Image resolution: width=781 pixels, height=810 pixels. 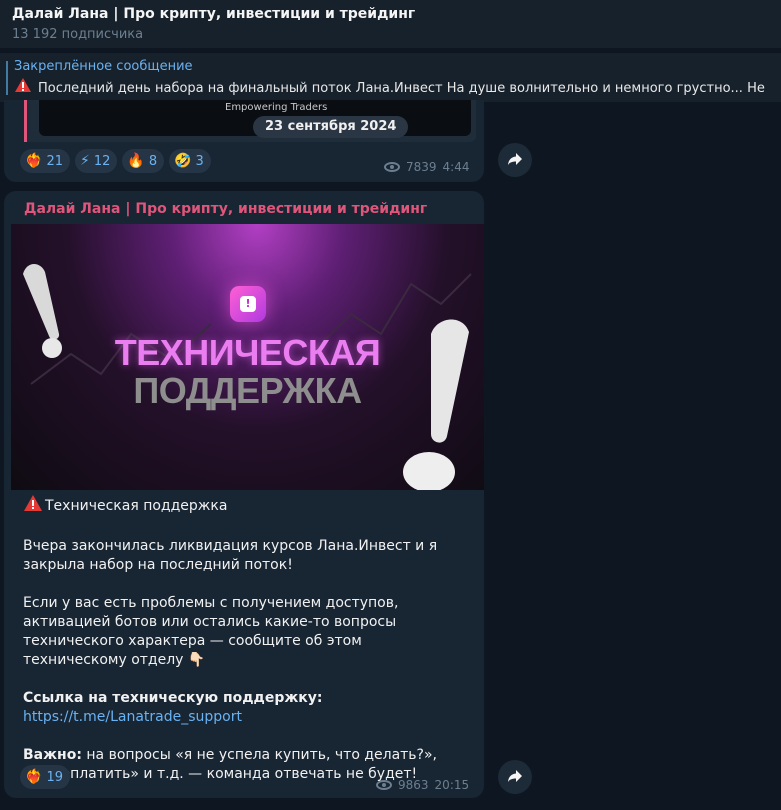 What do you see at coordinates (143, 161) in the screenshot?
I see `reaction-fire: 🔥 8` at bounding box center [143, 161].